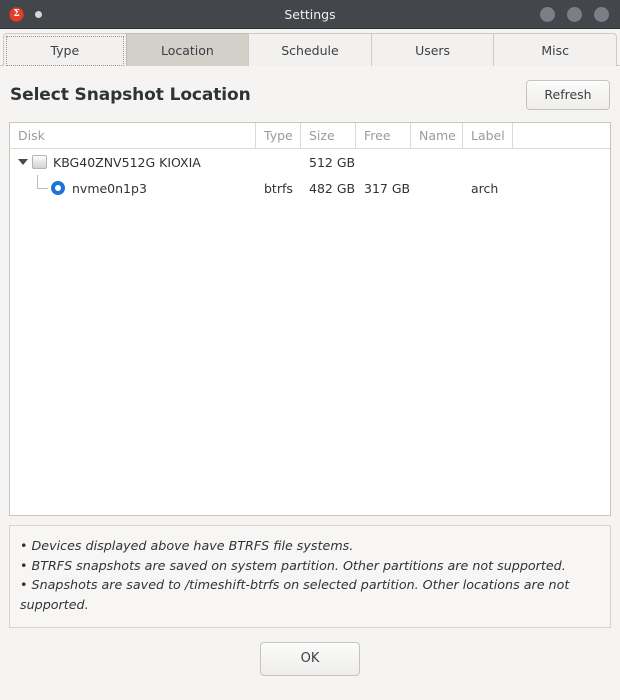 The width and height of the screenshot is (620, 700). What do you see at coordinates (310, 658) in the screenshot?
I see `ok-button: OK` at bounding box center [310, 658].